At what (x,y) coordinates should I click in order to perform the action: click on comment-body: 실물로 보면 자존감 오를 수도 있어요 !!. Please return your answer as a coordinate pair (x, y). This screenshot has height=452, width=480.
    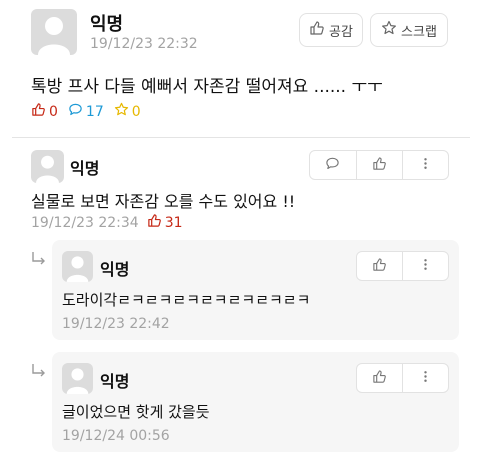
    Looking at the image, I should click on (163, 201).